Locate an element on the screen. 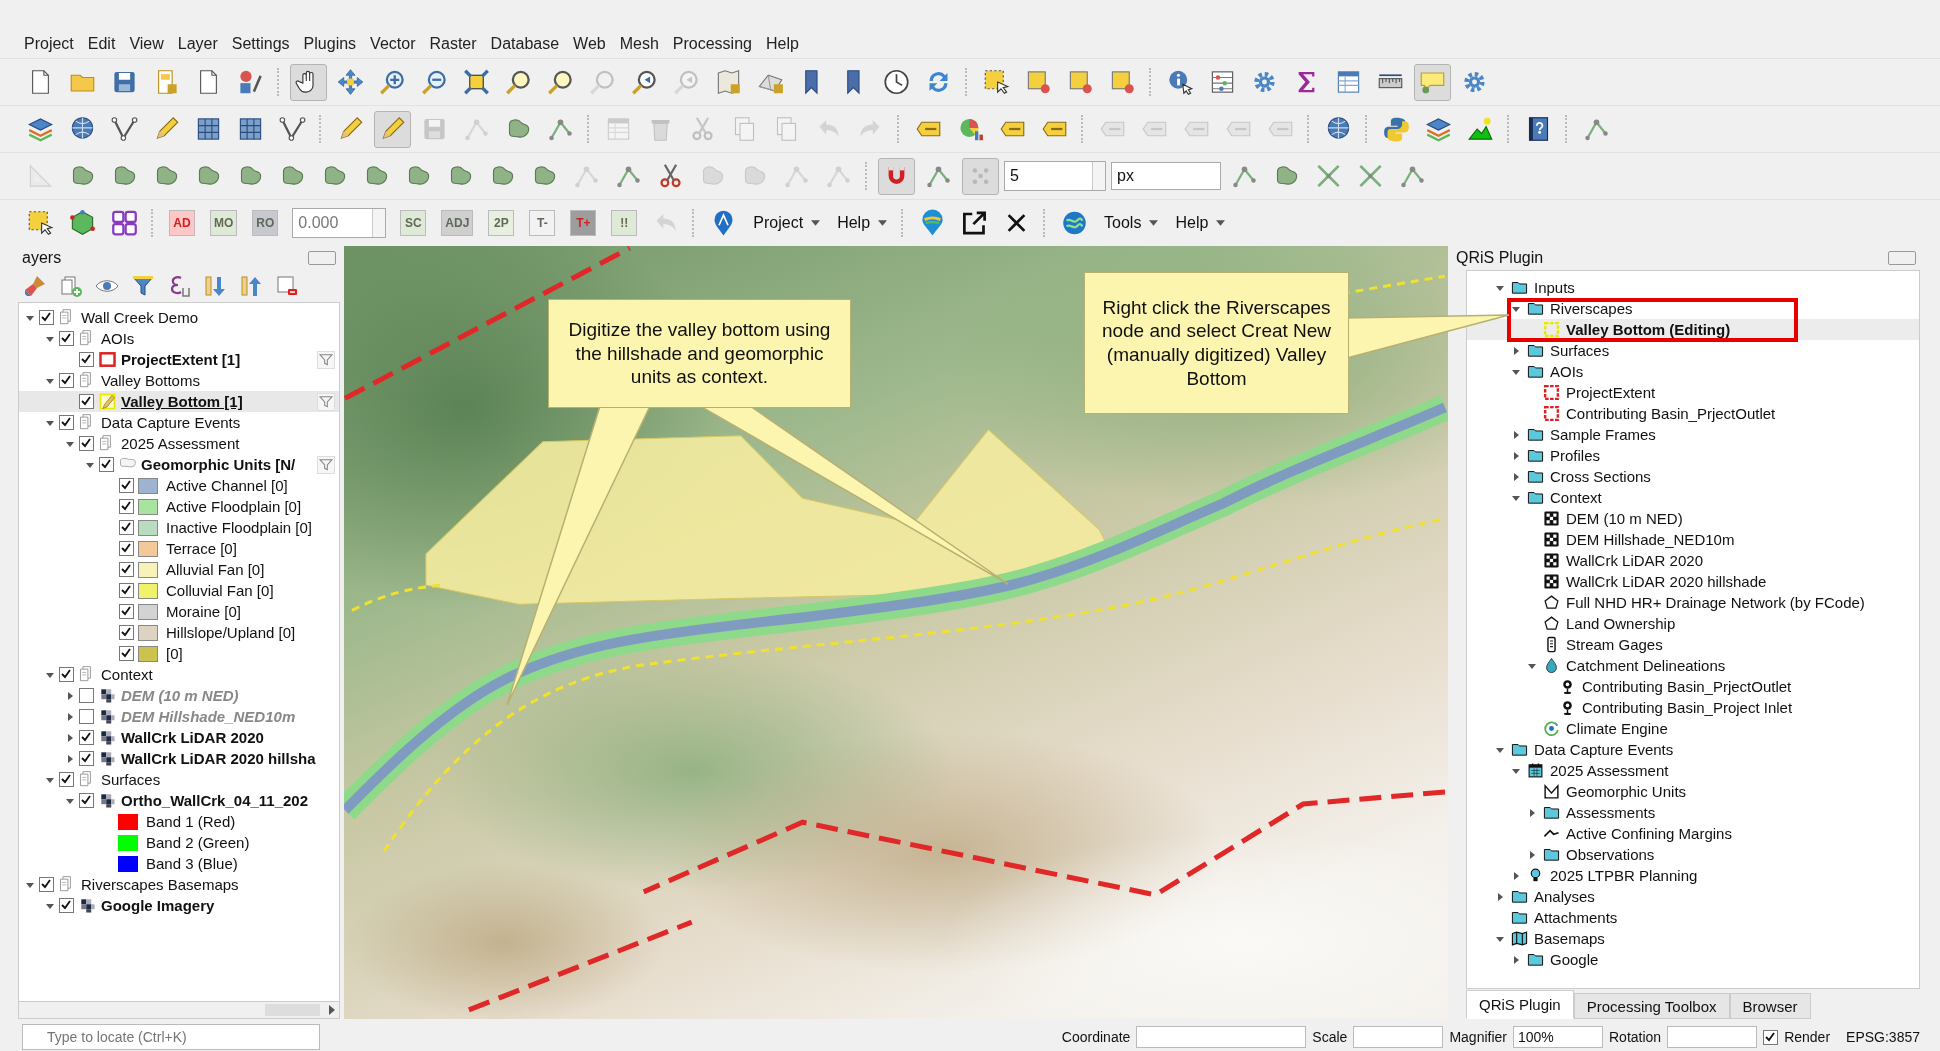 The height and width of the screenshot is (1051, 1940). layer-row: ProjectExtent [1] is located at coordinates (179, 359).